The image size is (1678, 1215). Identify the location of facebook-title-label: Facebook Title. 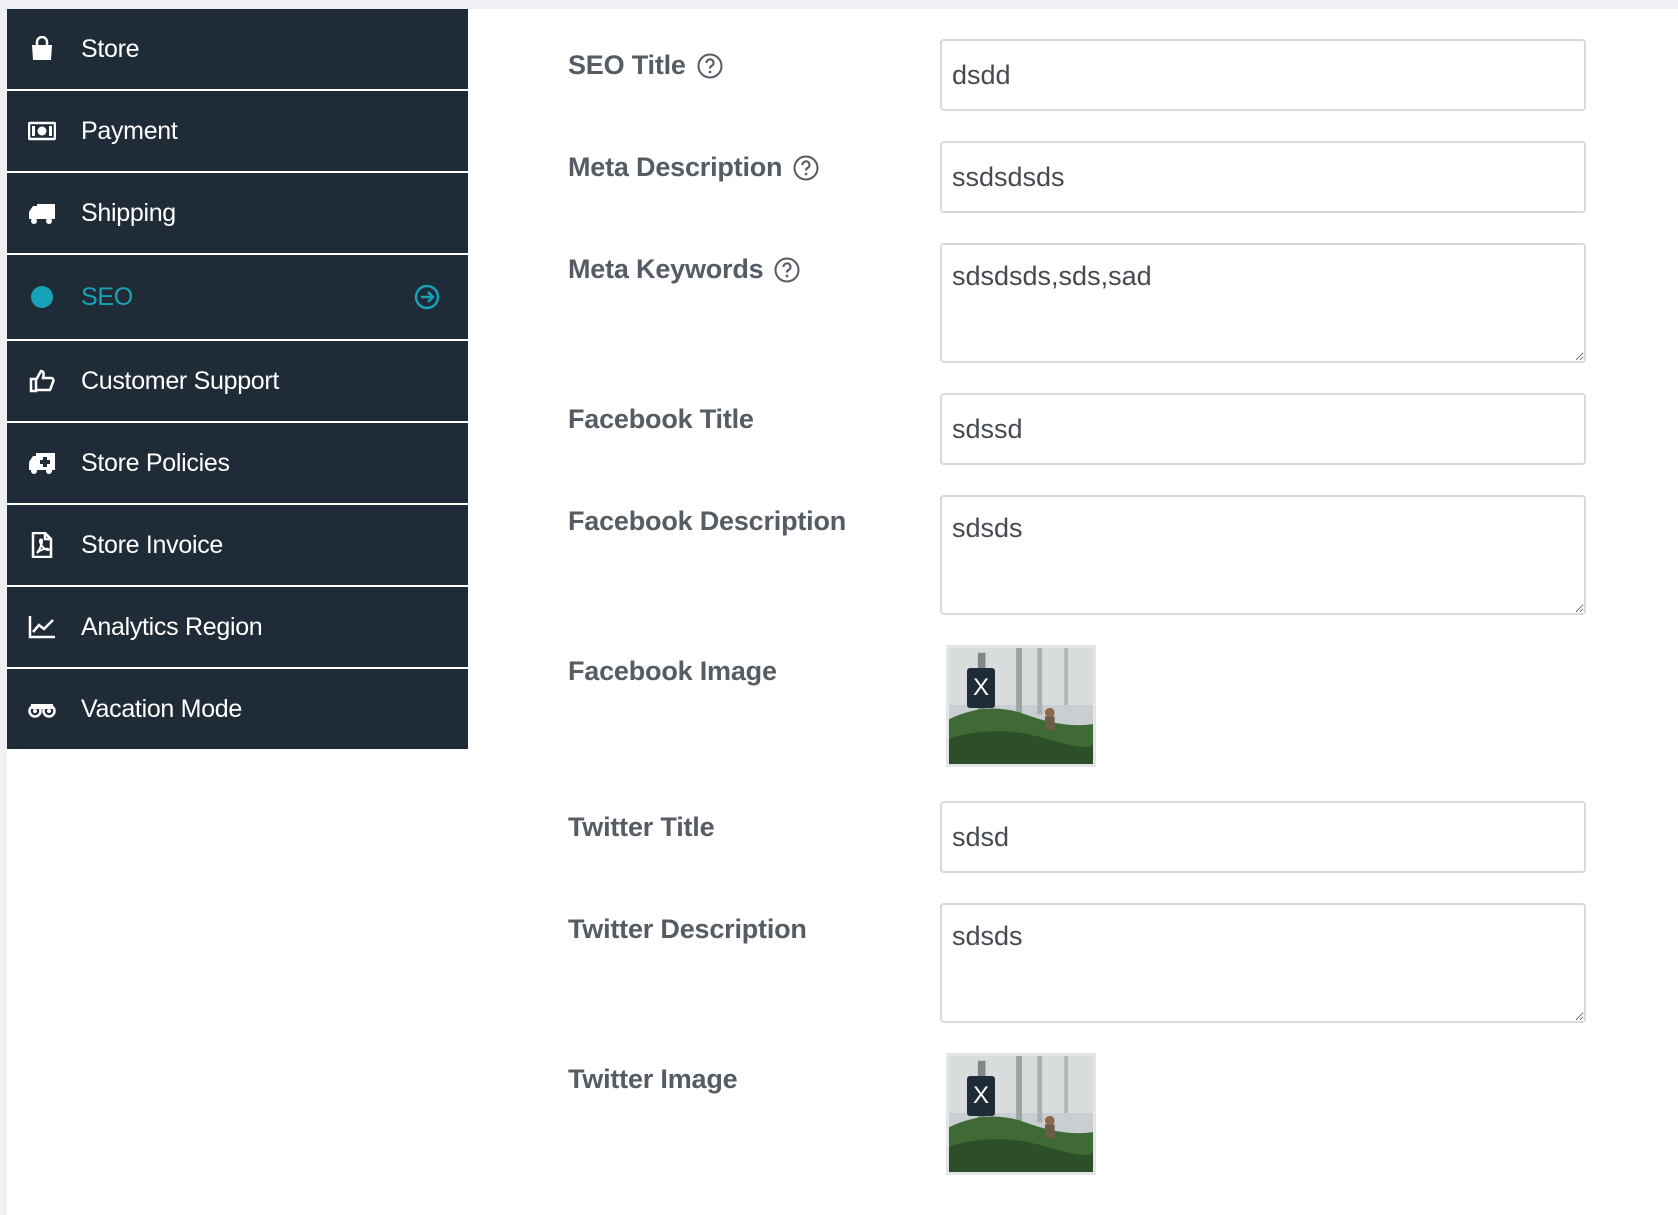
(661, 419).